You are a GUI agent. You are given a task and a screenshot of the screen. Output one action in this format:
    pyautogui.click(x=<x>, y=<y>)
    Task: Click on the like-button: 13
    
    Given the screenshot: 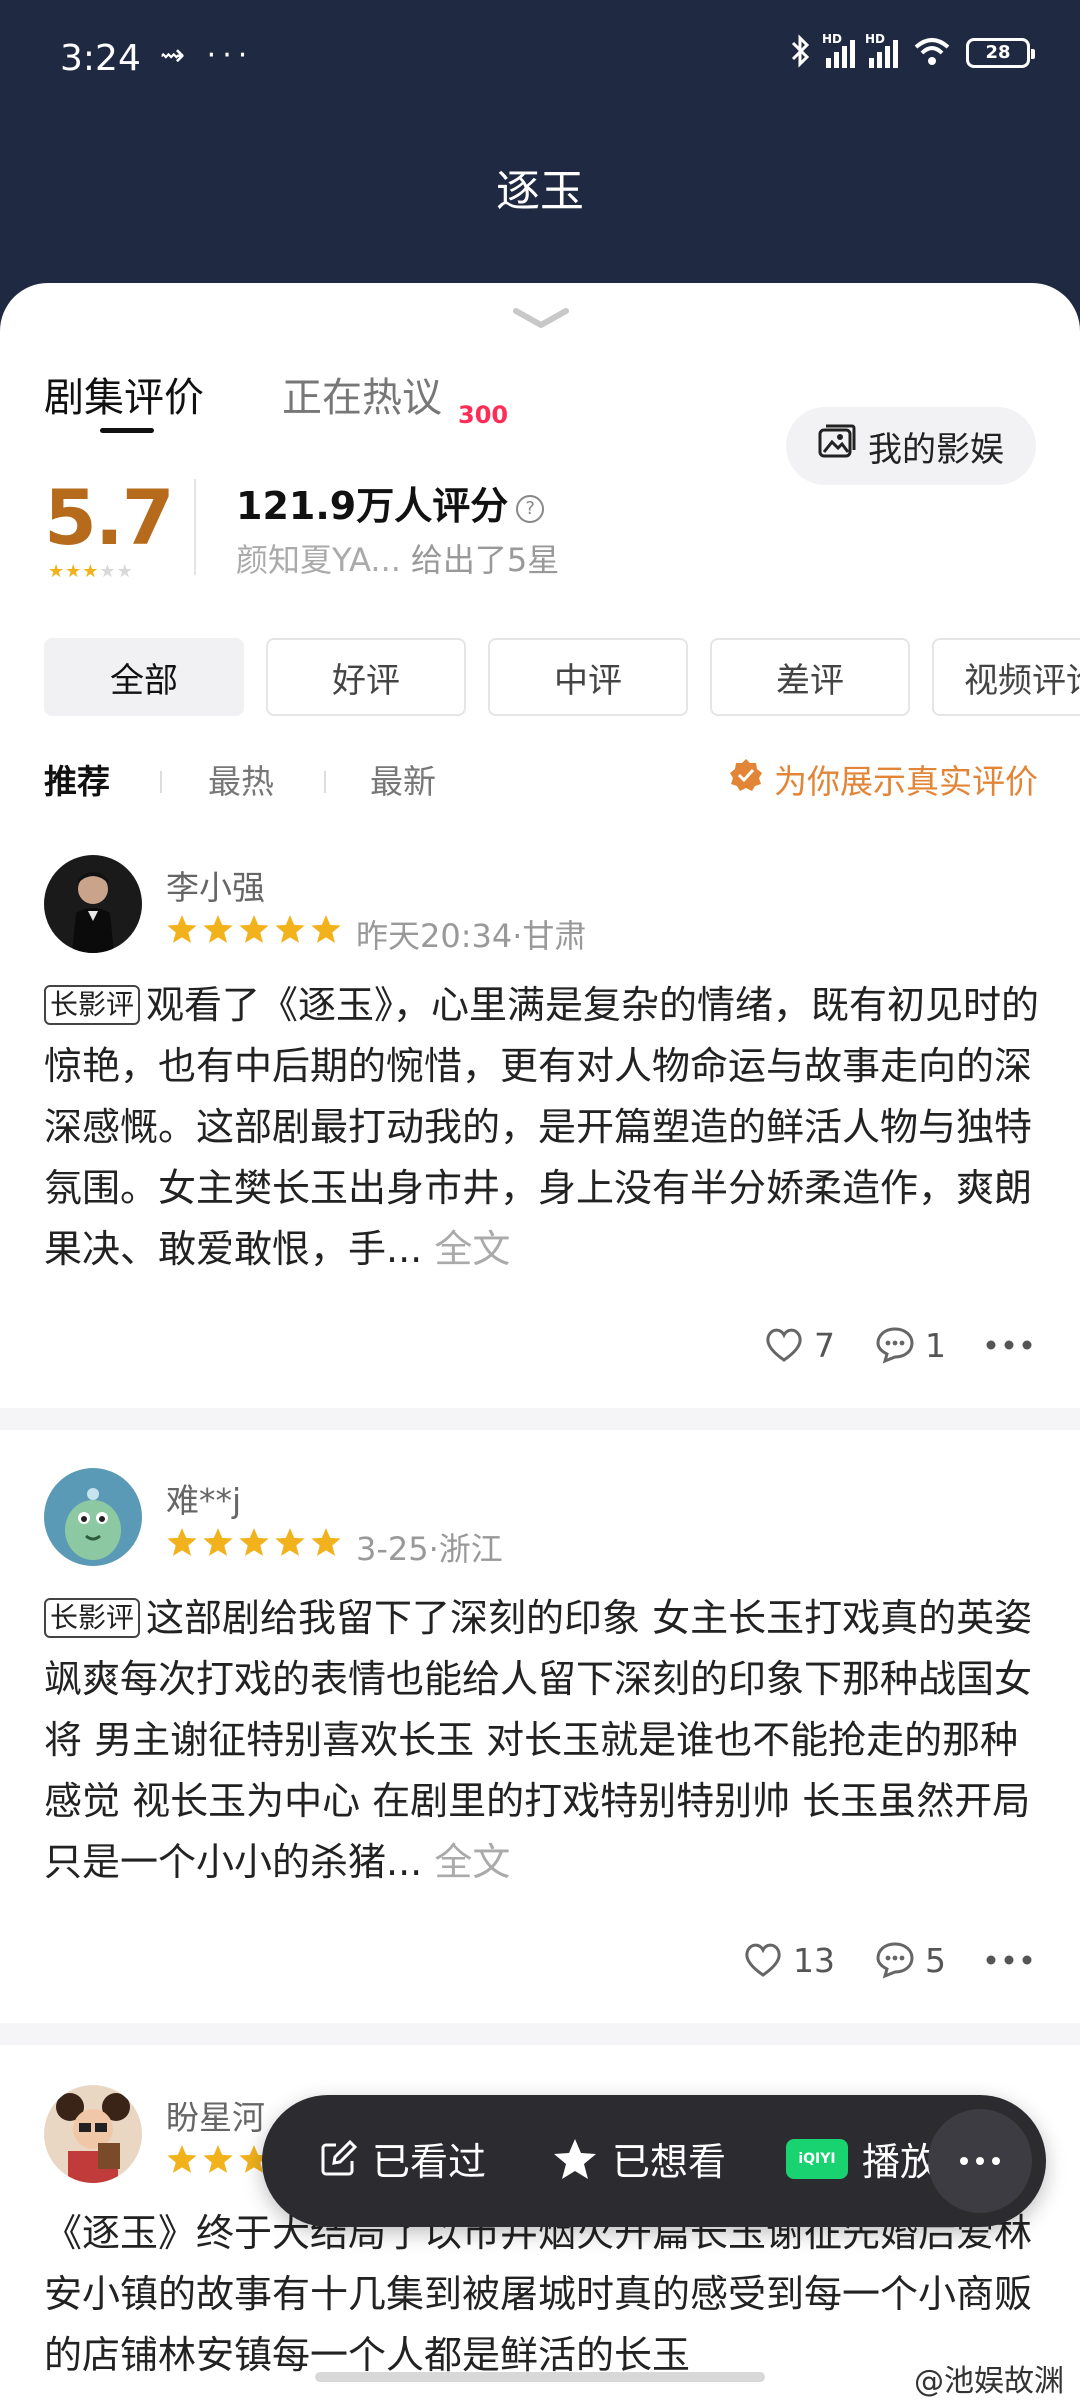 What is the action you would take?
    pyautogui.click(x=789, y=1960)
    